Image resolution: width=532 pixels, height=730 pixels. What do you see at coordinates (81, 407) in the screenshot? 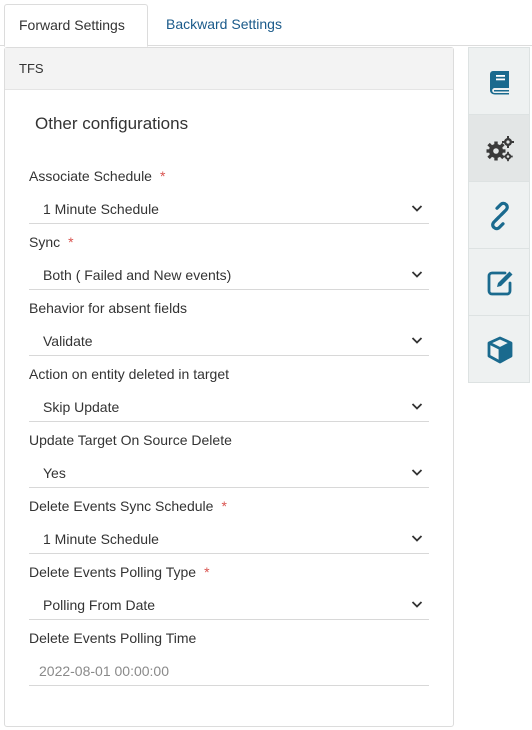
I see `select-value: Skip Update` at bounding box center [81, 407].